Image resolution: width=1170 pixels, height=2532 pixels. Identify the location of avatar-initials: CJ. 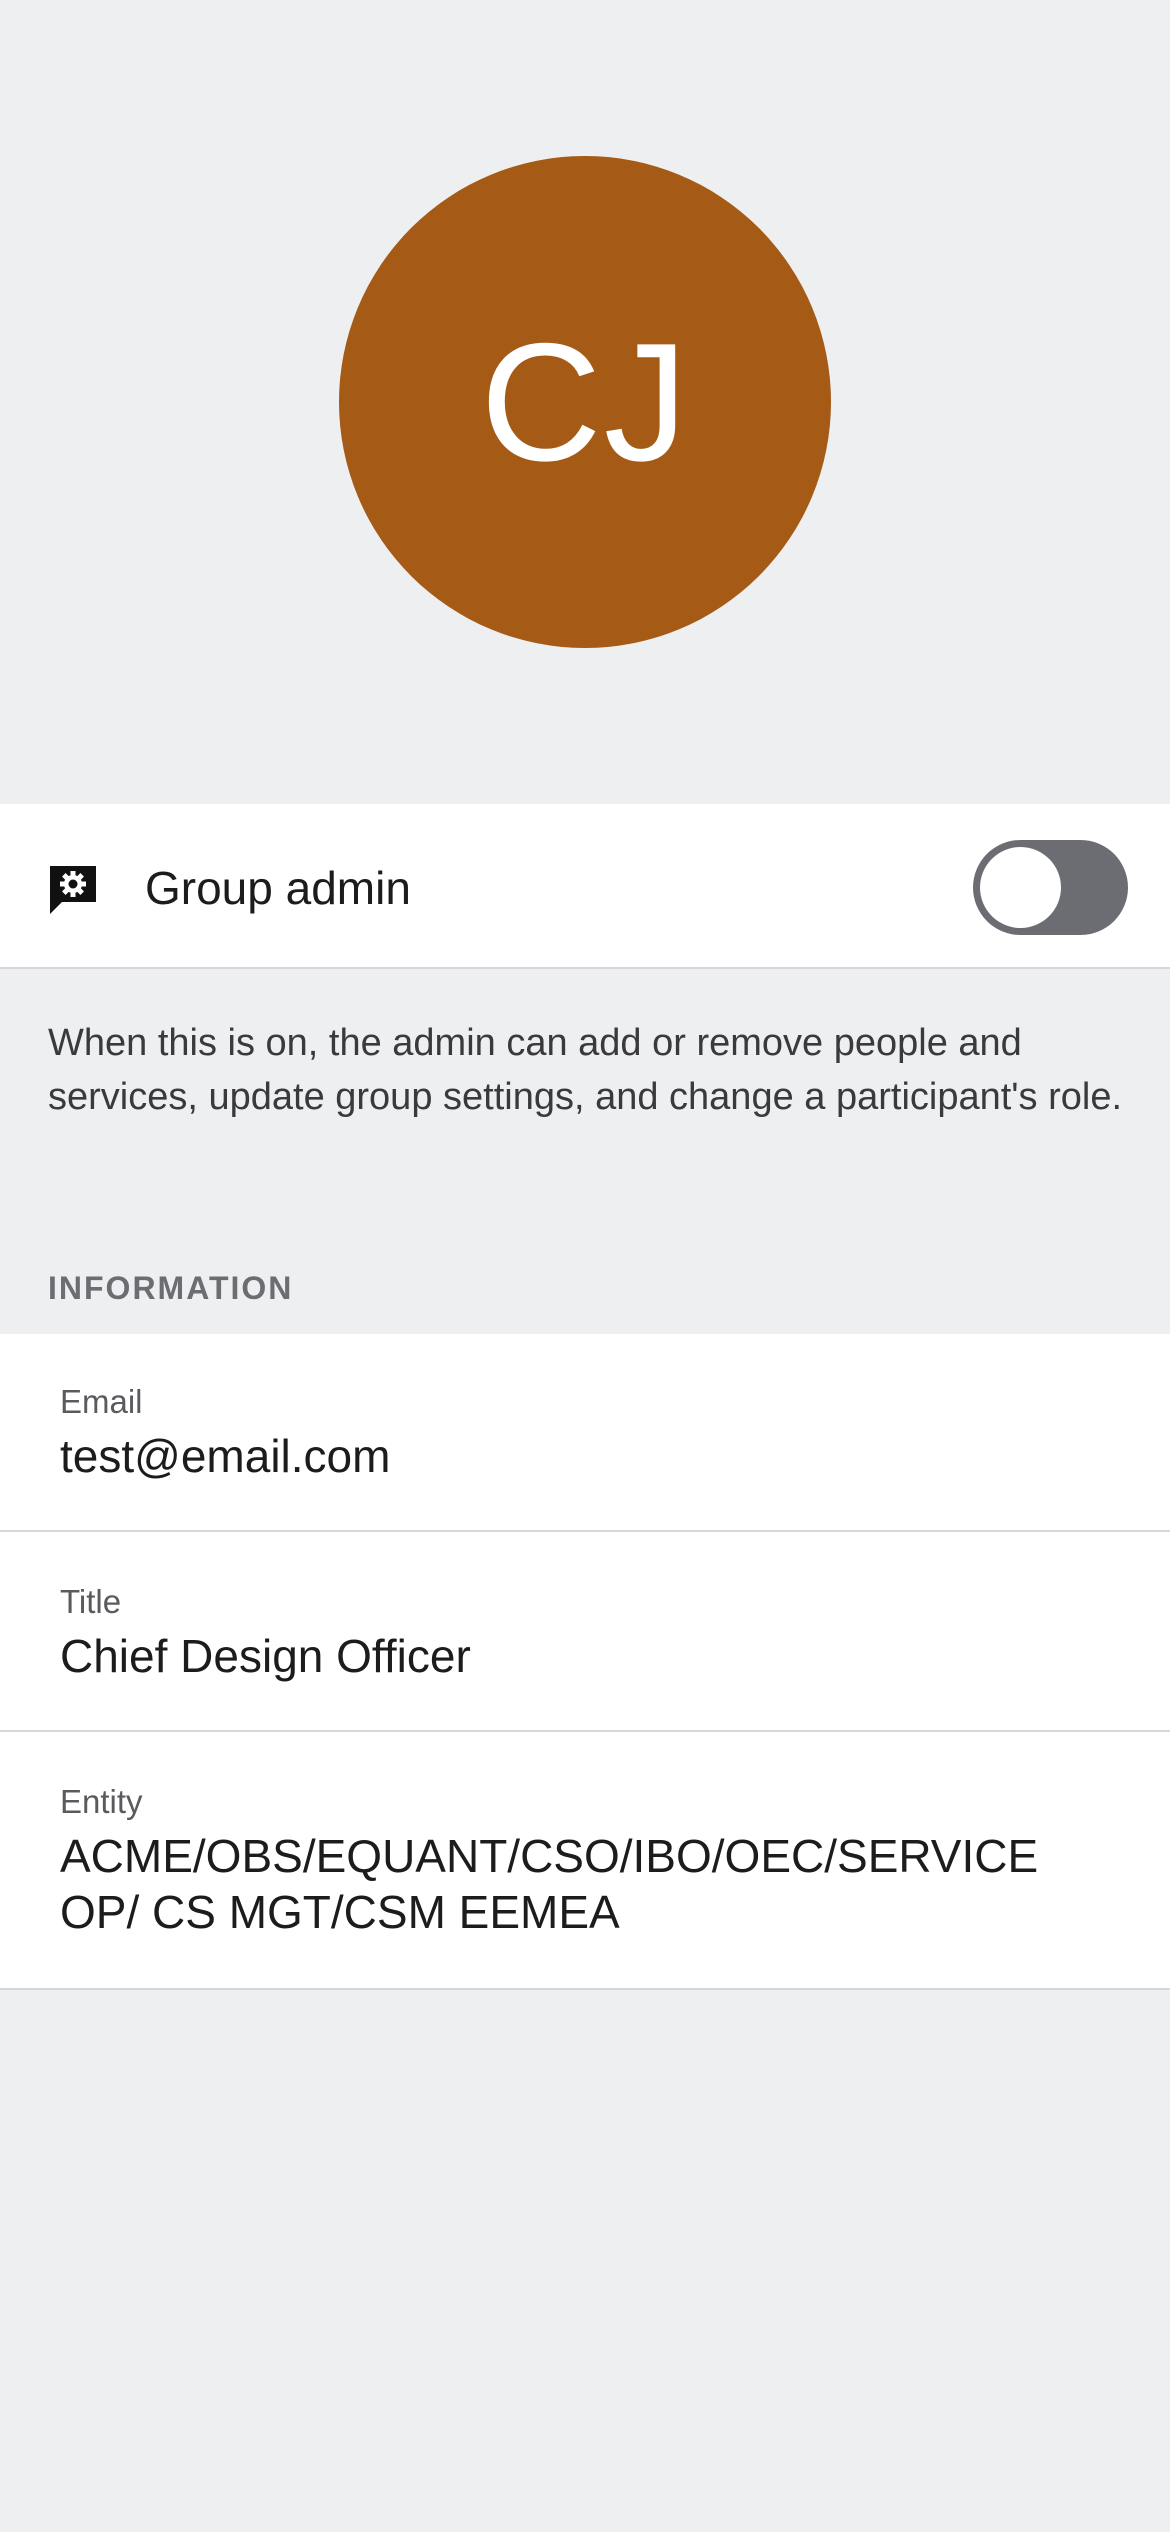
(585, 402).